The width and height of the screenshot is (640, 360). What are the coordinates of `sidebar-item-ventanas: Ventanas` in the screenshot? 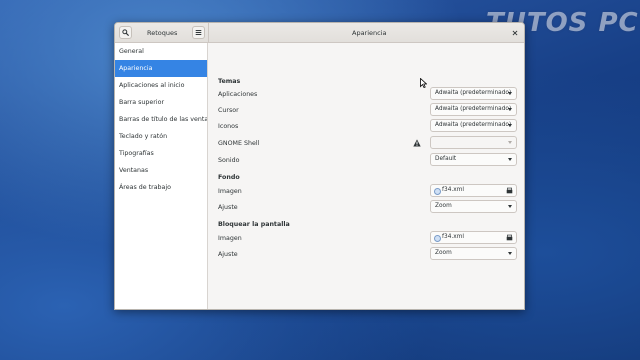 It's located at (161, 170).